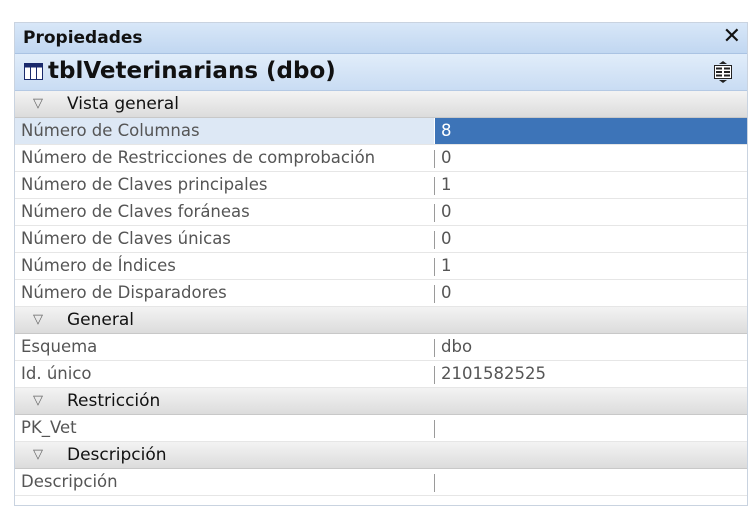  What do you see at coordinates (198, 157) in the screenshot?
I see `property-name: Número de Restricciones de comprobación` at bounding box center [198, 157].